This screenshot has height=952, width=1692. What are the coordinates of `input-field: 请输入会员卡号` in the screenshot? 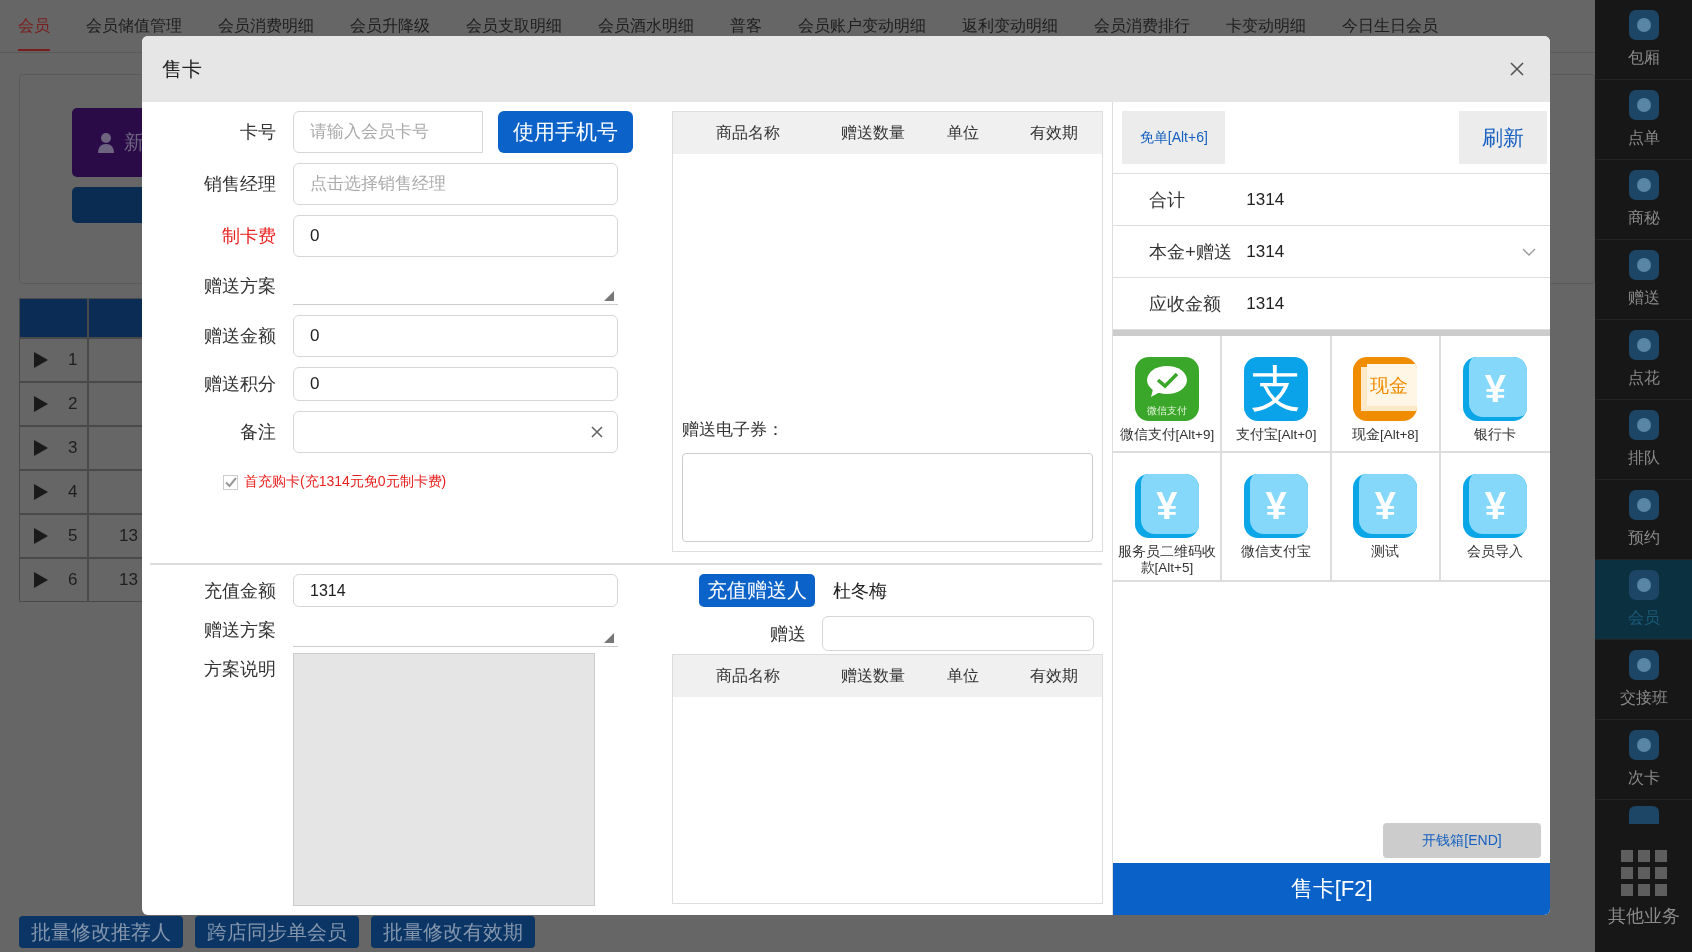 It's located at (388, 132).